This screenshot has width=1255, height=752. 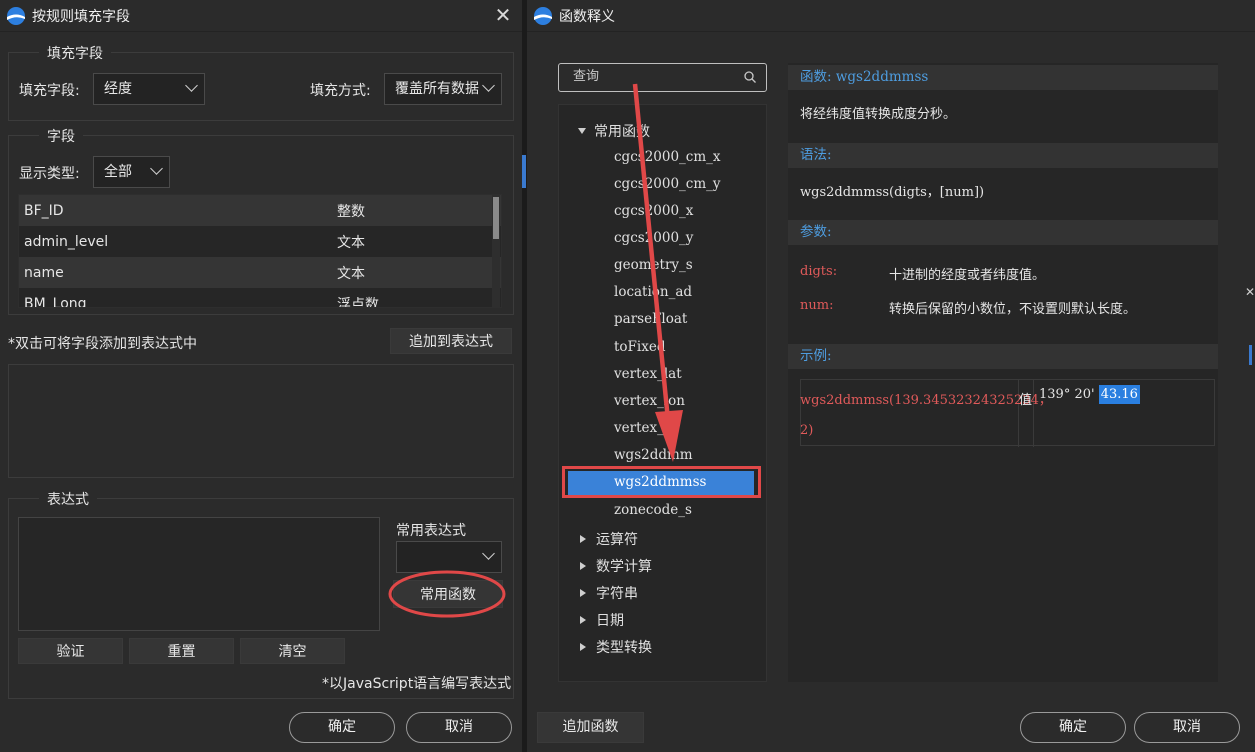 What do you see at coordinates (68, 499) in the screenshot?
I see `expression-group-title: 表达式` at bounding box center [68, 499].